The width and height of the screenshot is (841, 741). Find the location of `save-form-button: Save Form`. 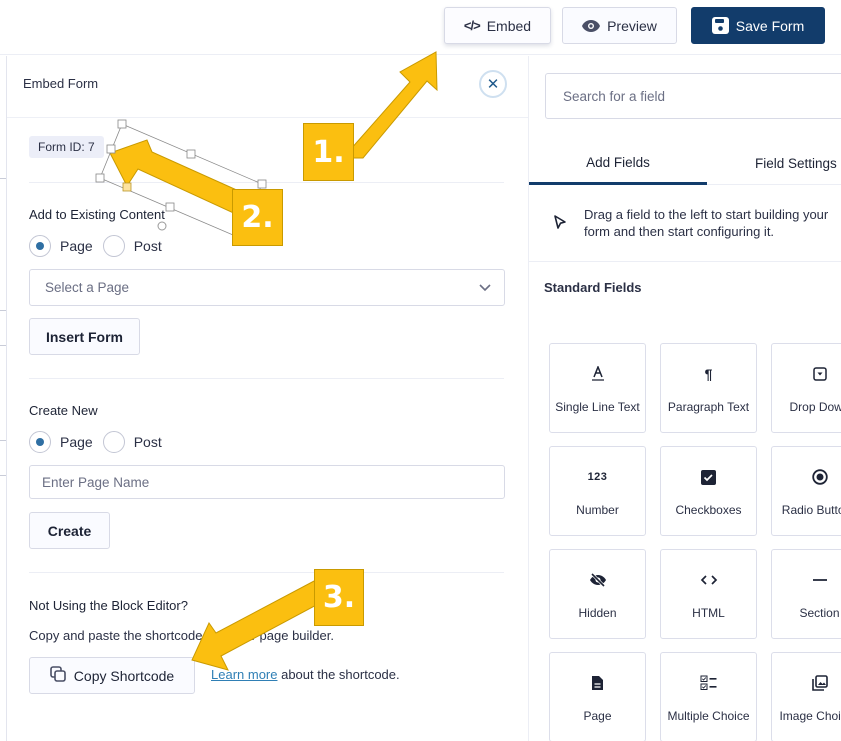

save-form-button: Save Form is located at coordinates (758, 25).